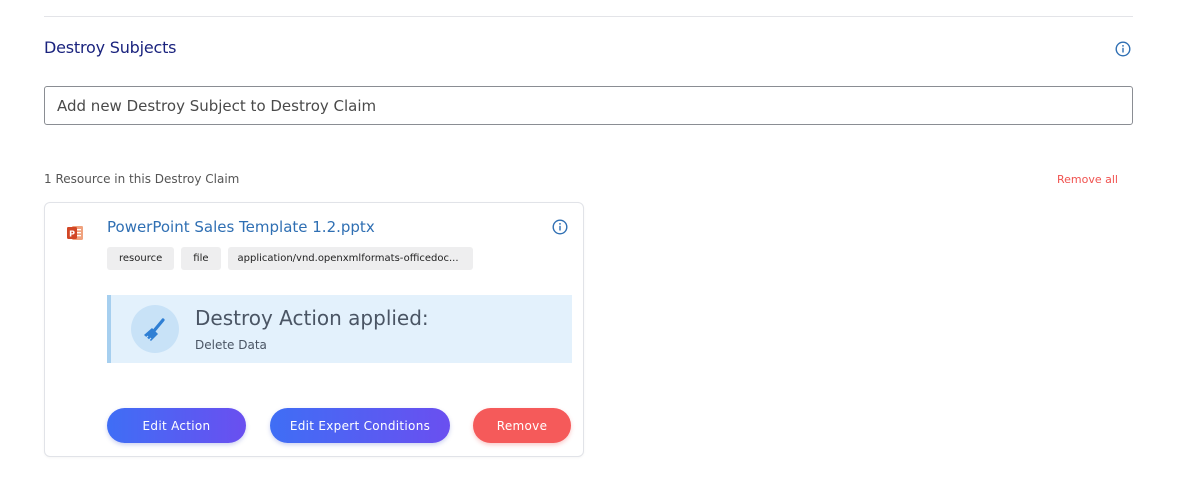 The image size is (1180, 483). What do you see at coordinates (1087, 179) in the screenshot?
I see `remove-all-link: Remove all` at bounding box center [1087, 179].